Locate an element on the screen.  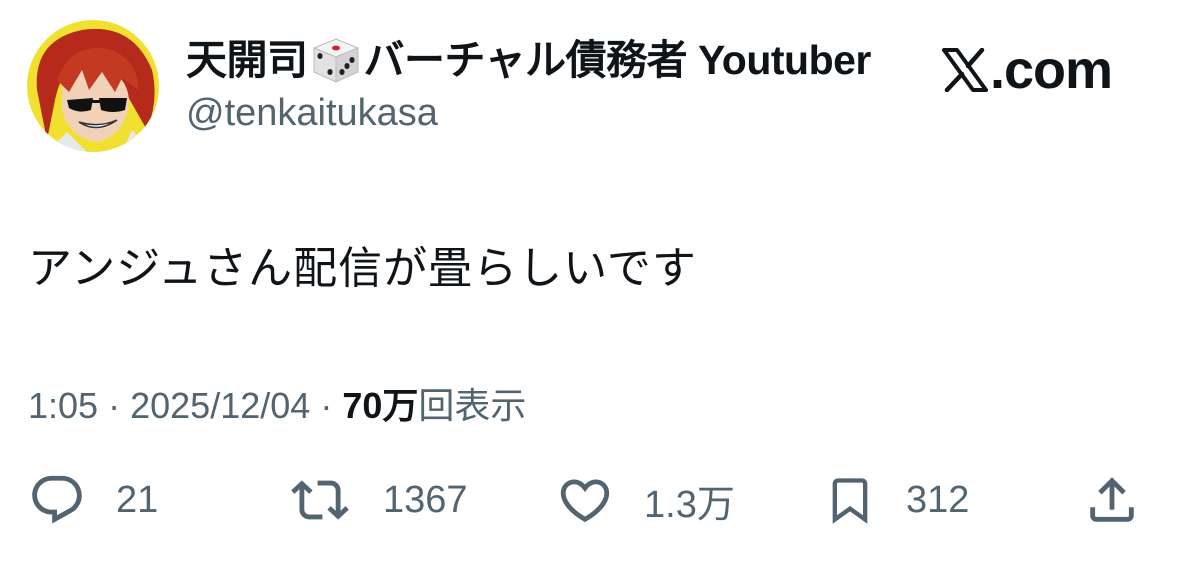
like-button: 1.3万 is located at coordinates (645, 500).